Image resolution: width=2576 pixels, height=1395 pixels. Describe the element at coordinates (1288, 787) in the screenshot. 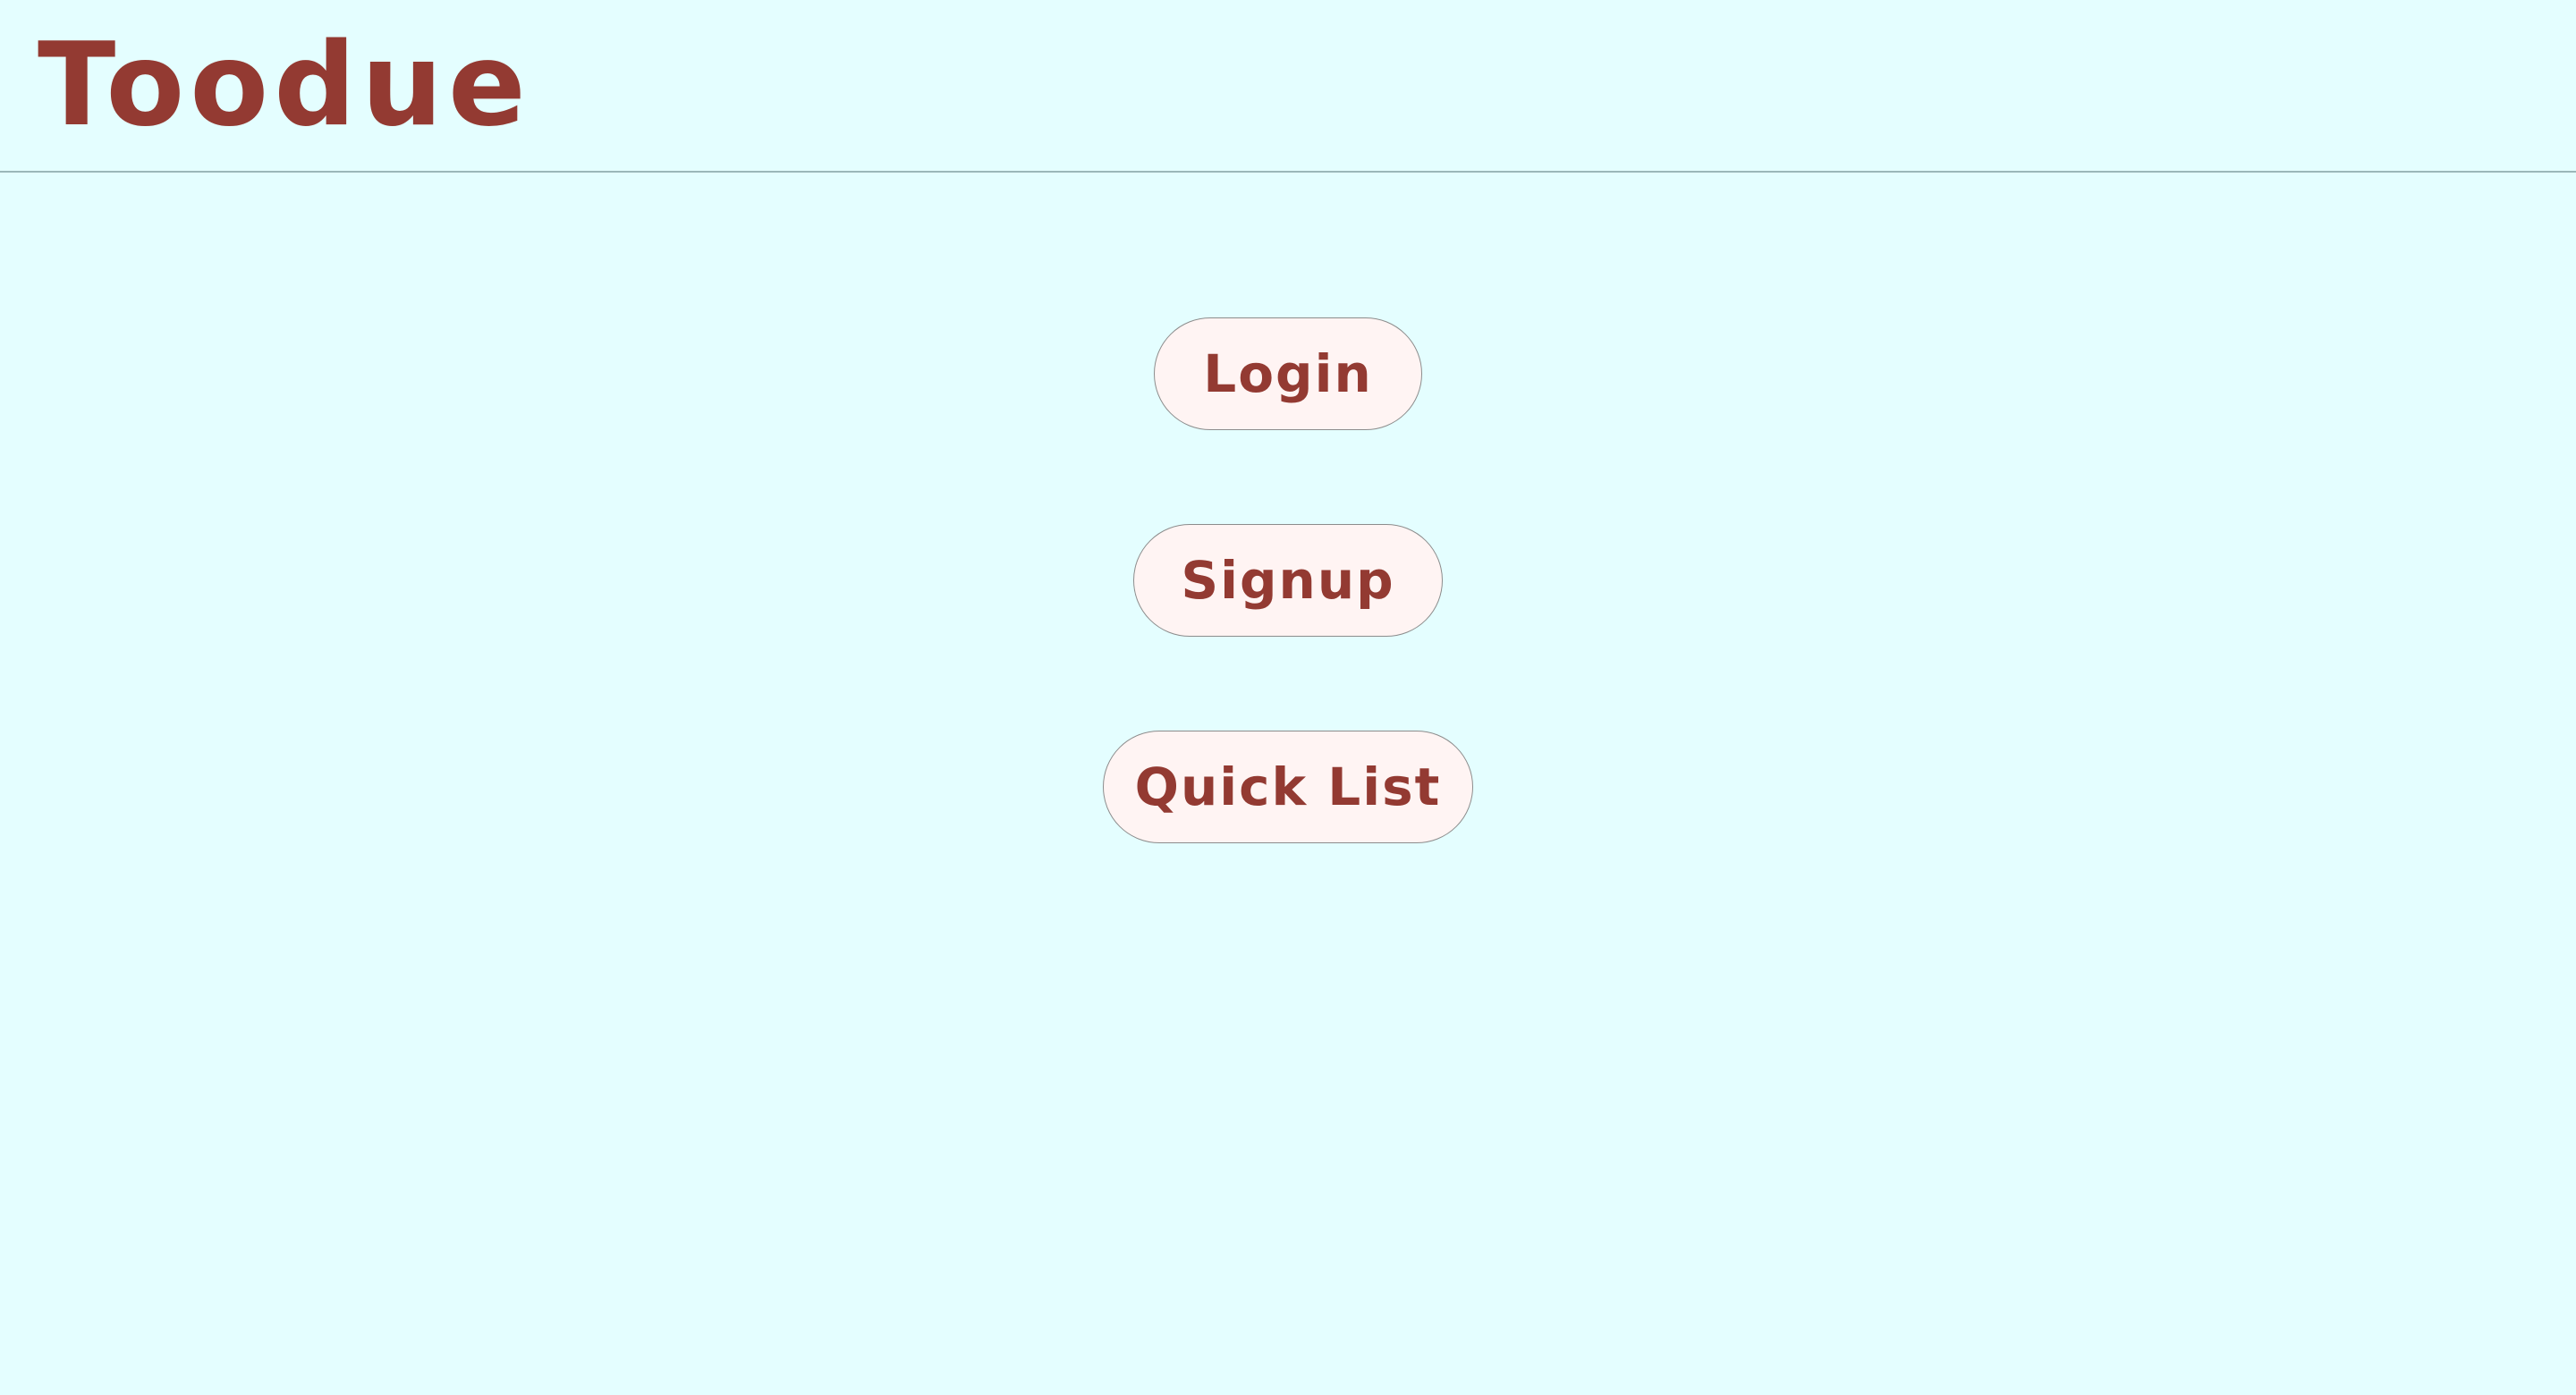

I see `quick-list-button: Quick List` at that location.